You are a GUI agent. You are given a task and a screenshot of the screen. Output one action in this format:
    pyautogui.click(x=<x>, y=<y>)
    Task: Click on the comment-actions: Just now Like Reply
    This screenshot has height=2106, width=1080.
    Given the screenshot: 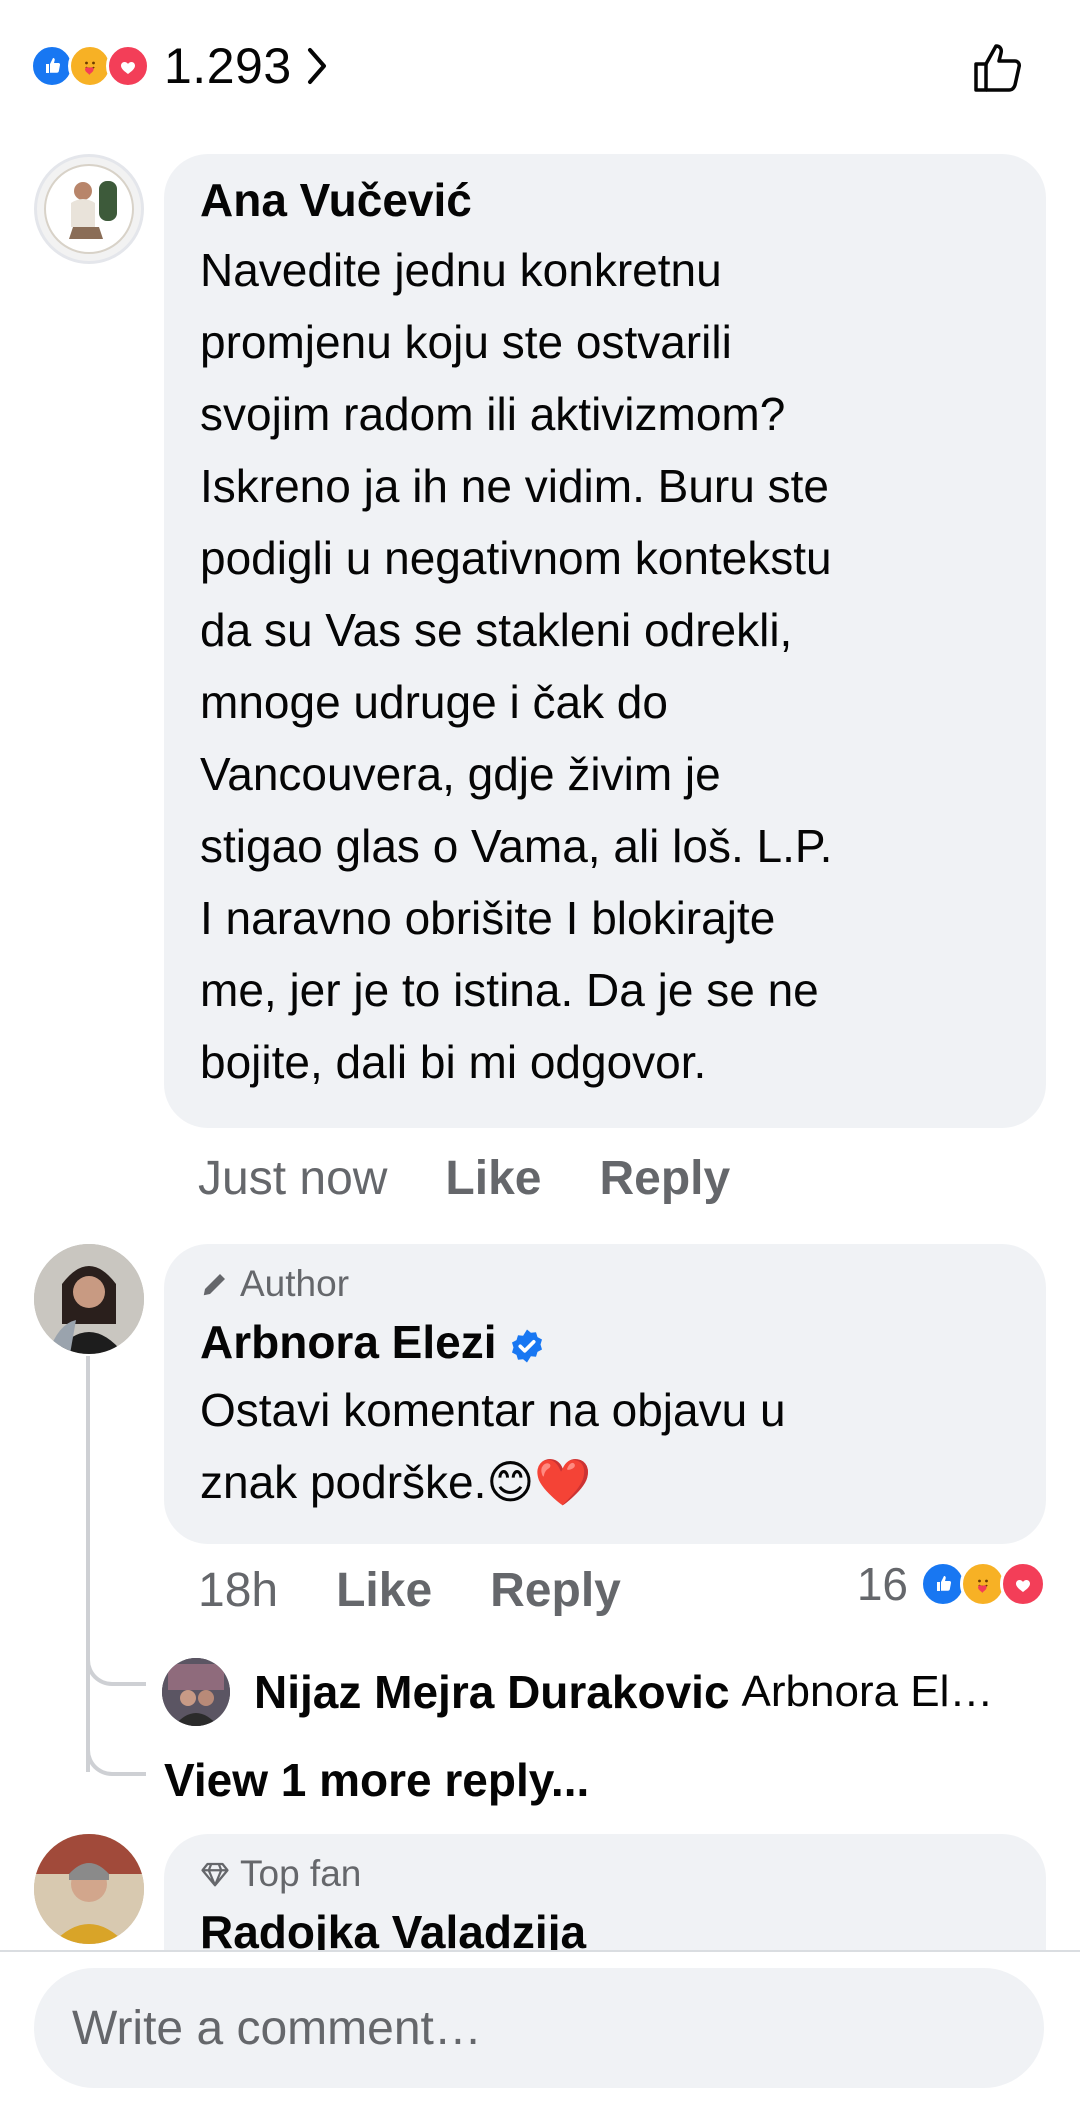 What is the action you would take?
    pyautogui.click(x=493, y=1178)
    